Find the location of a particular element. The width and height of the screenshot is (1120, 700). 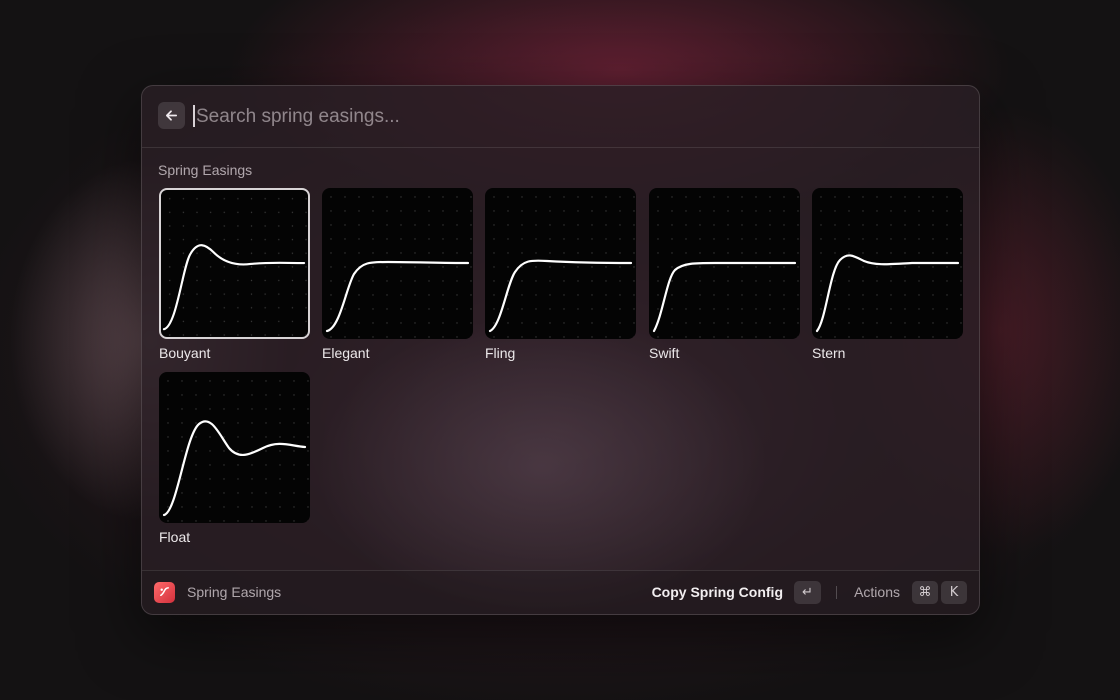

easing-tile-bouyant: Bouyant is located at coordinates (234, 274).